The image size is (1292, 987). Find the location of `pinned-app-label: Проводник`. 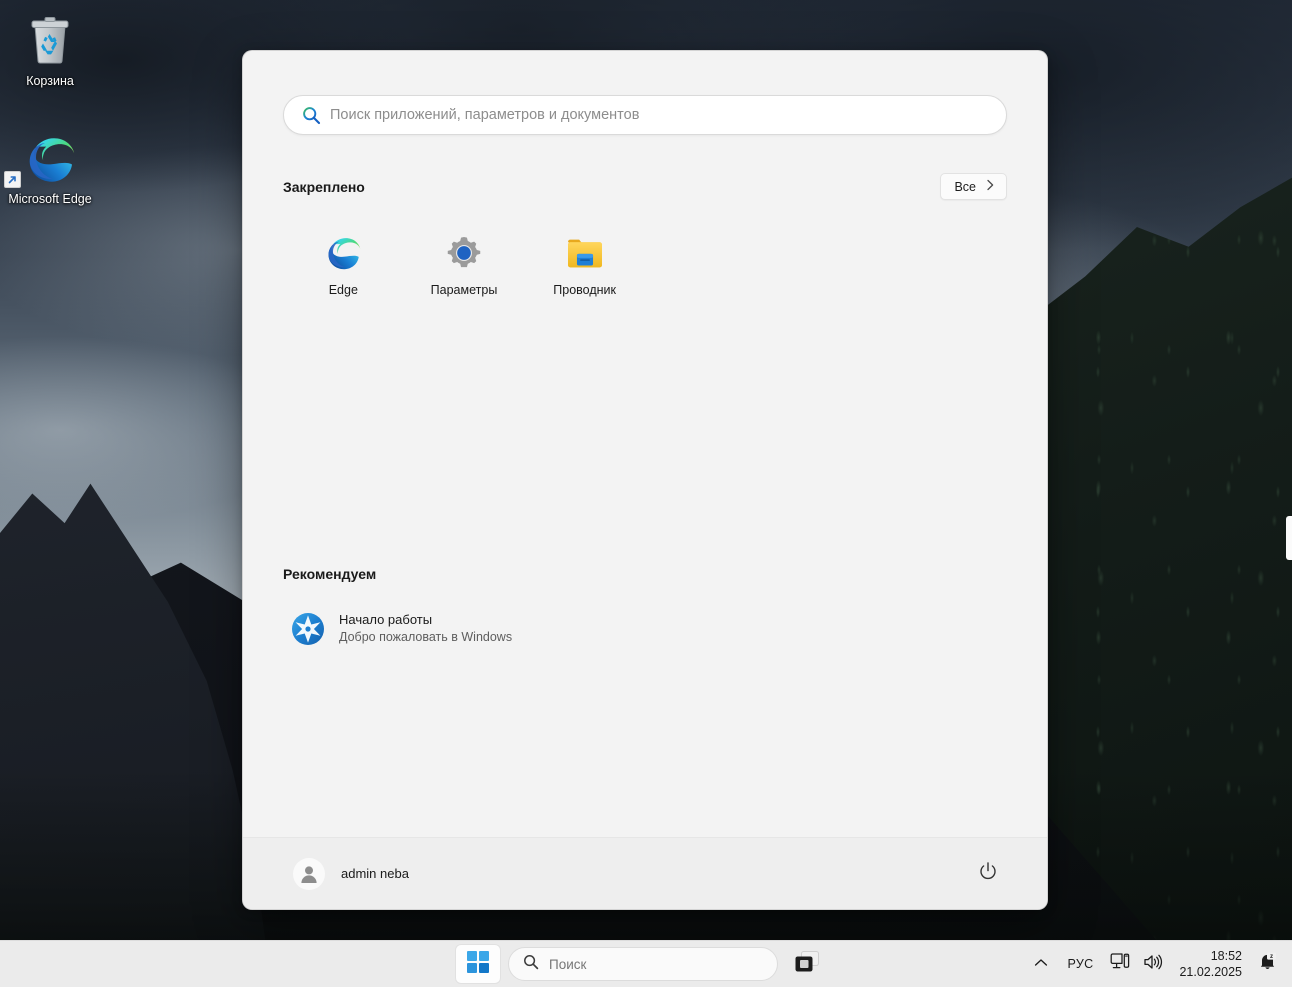

pinned-app-label: Проводник is located at coordinates (585, 290).